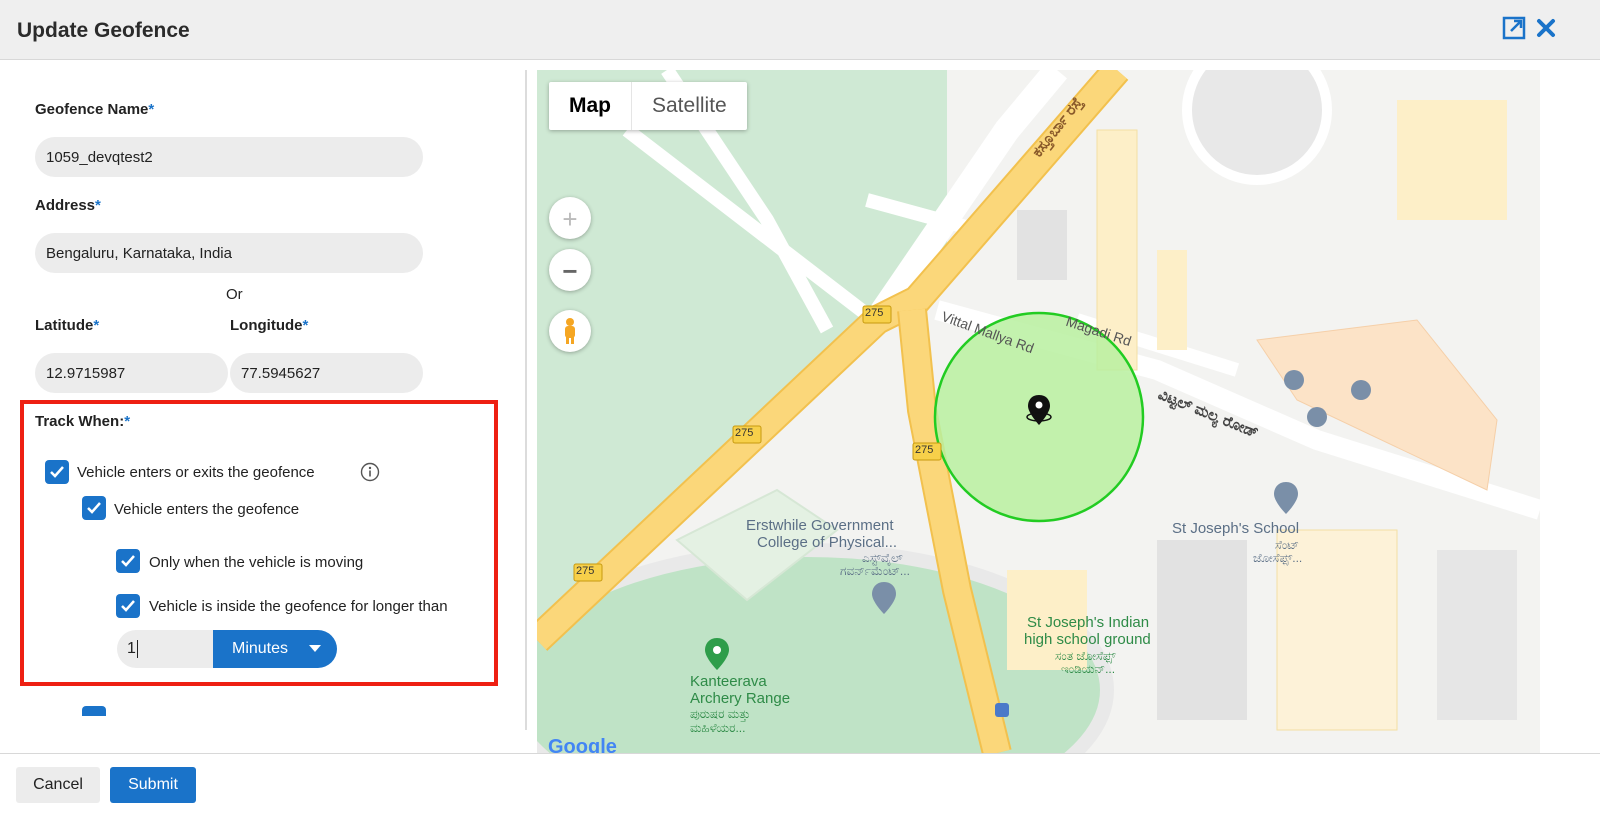 Image resolution: width=1600 pixels, height=828 pixels. Describe the element at coordinates (728, 681) in the screenshot. I see `place-label-archery-1: Kanteerava` at that location.